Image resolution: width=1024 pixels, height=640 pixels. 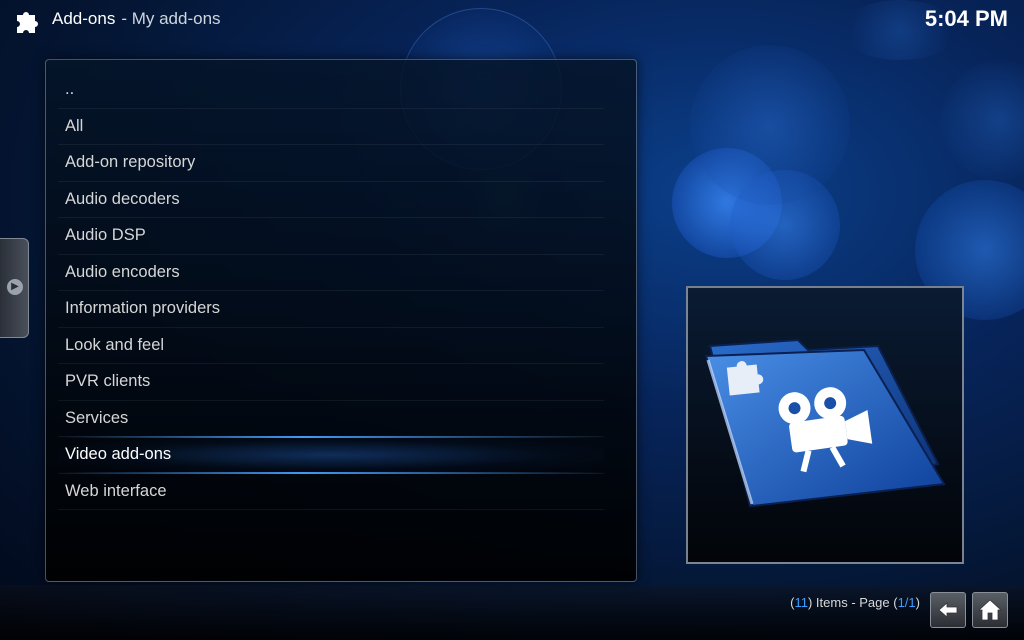 I want to click on list-item-audio-encoders: Audio encoders, so click(x=331, y=273).